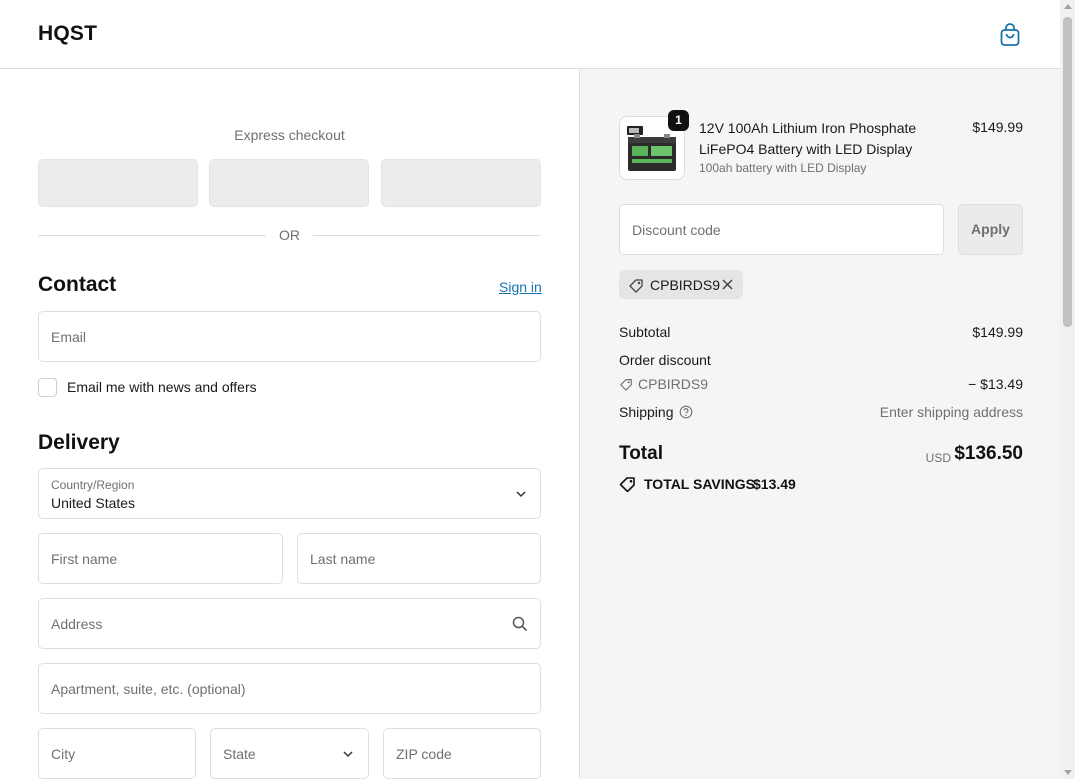 The height and width of the screenshot is (779, 1075). What do you see at coordinates (646, 412) in the screenshot?
I see `shipping-label: Shipping` at bounding box center [646, 412].